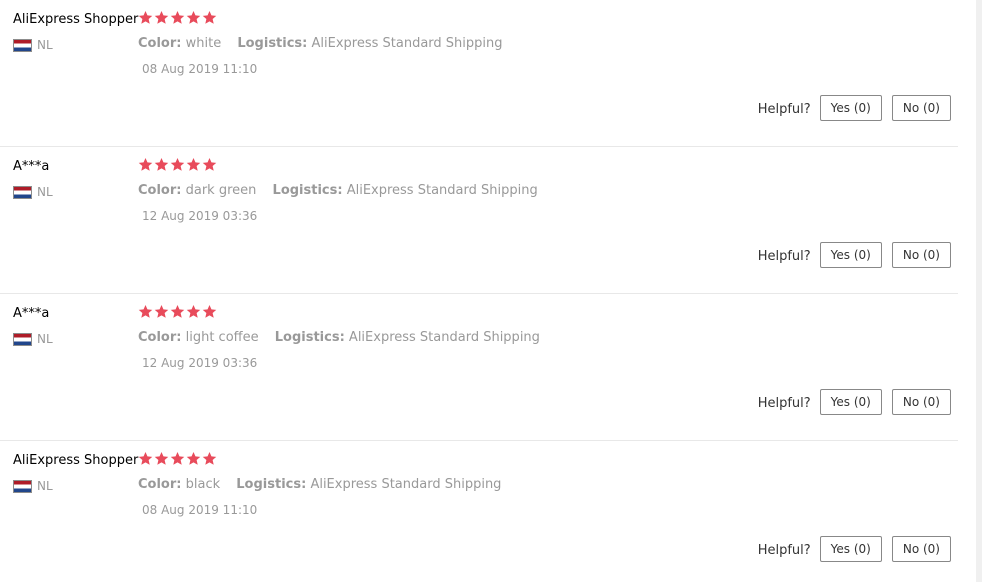  I want to click on scrollbar-track, so click(979, 291).